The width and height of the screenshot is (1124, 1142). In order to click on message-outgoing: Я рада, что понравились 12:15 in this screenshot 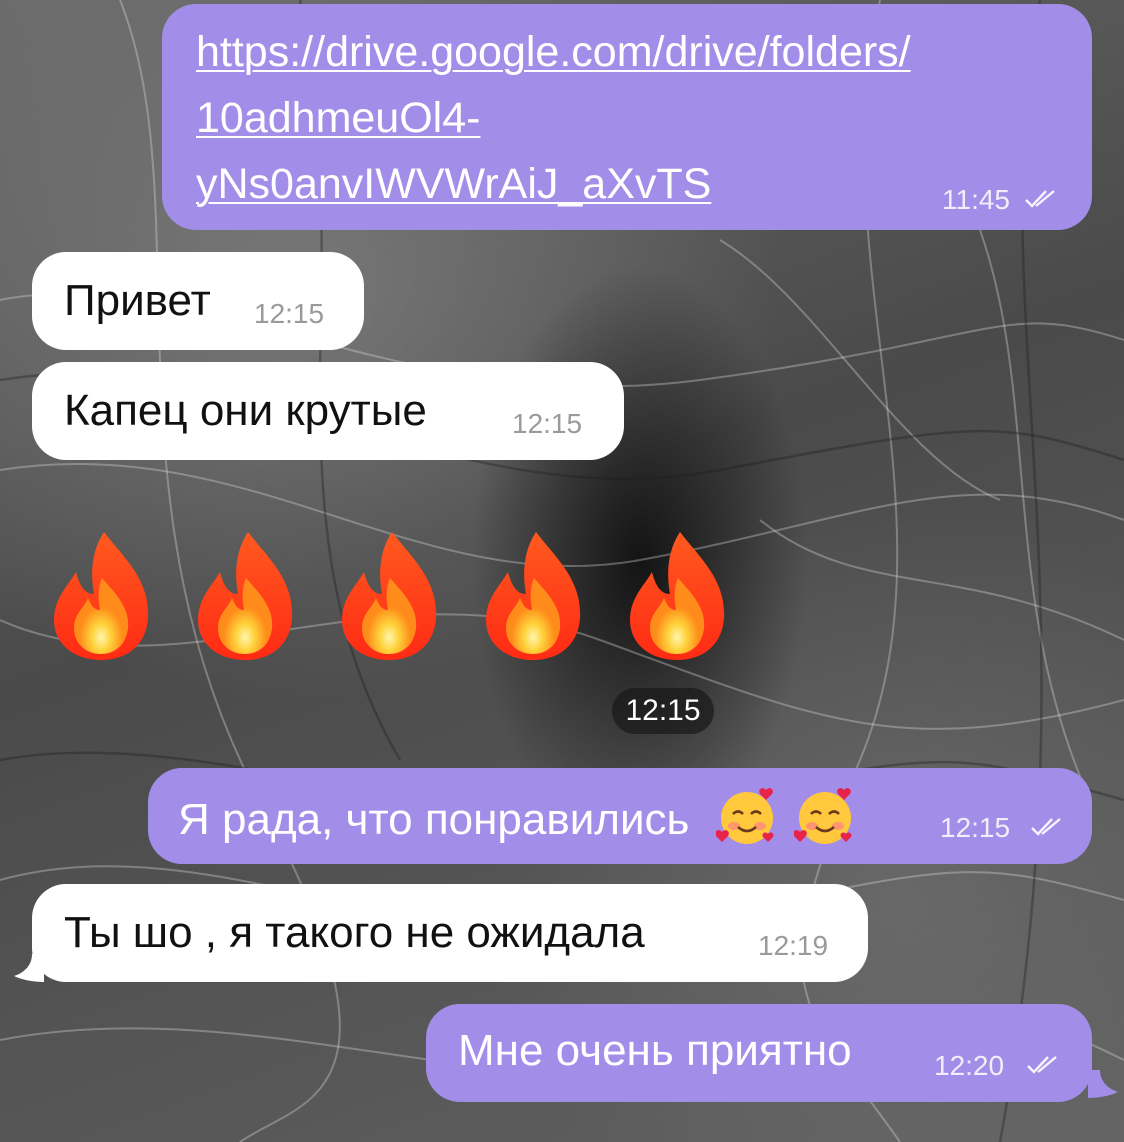, I will do `click(620, 816)`.